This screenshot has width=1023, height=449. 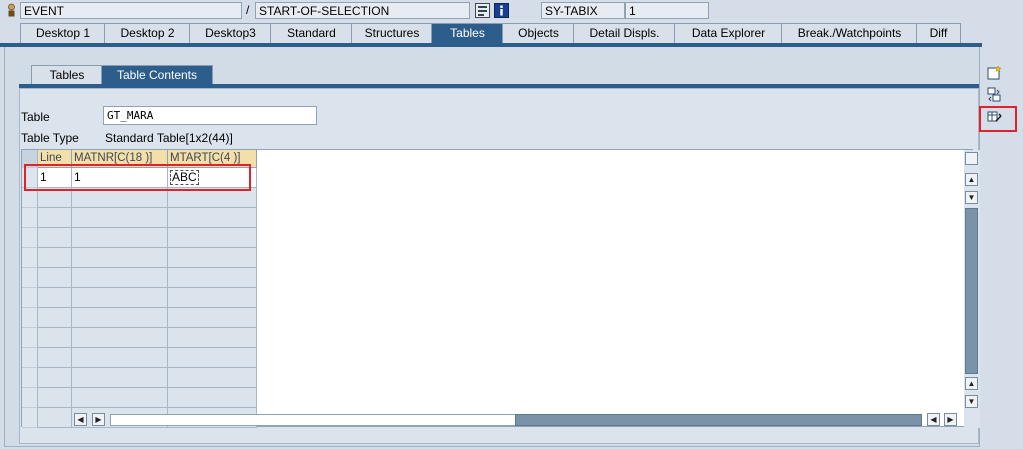 What do you see at coordinates (994, 72) in the screenshot?
I see `new-table-icon` at bounding box center [994, 72].